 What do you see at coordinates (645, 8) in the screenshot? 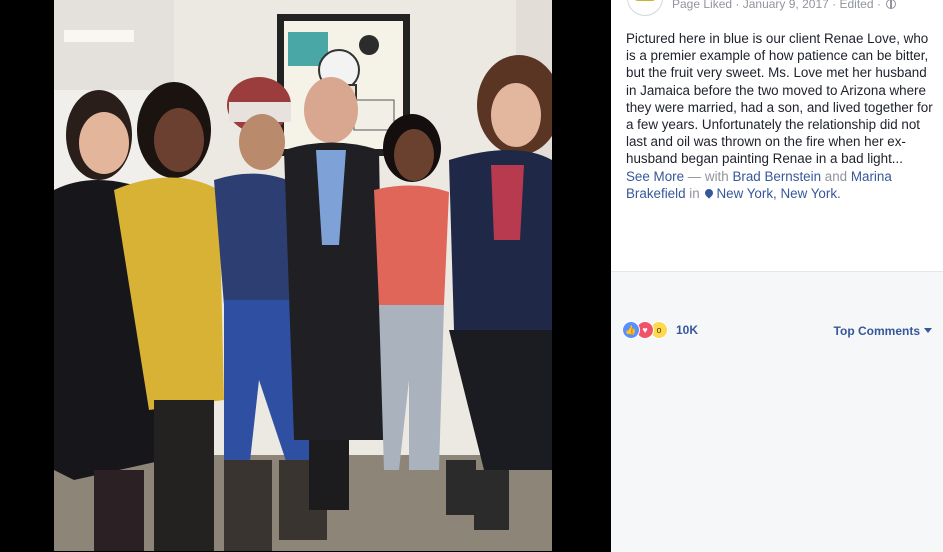
I see `page-avatar` at bounding box center [645, 8].